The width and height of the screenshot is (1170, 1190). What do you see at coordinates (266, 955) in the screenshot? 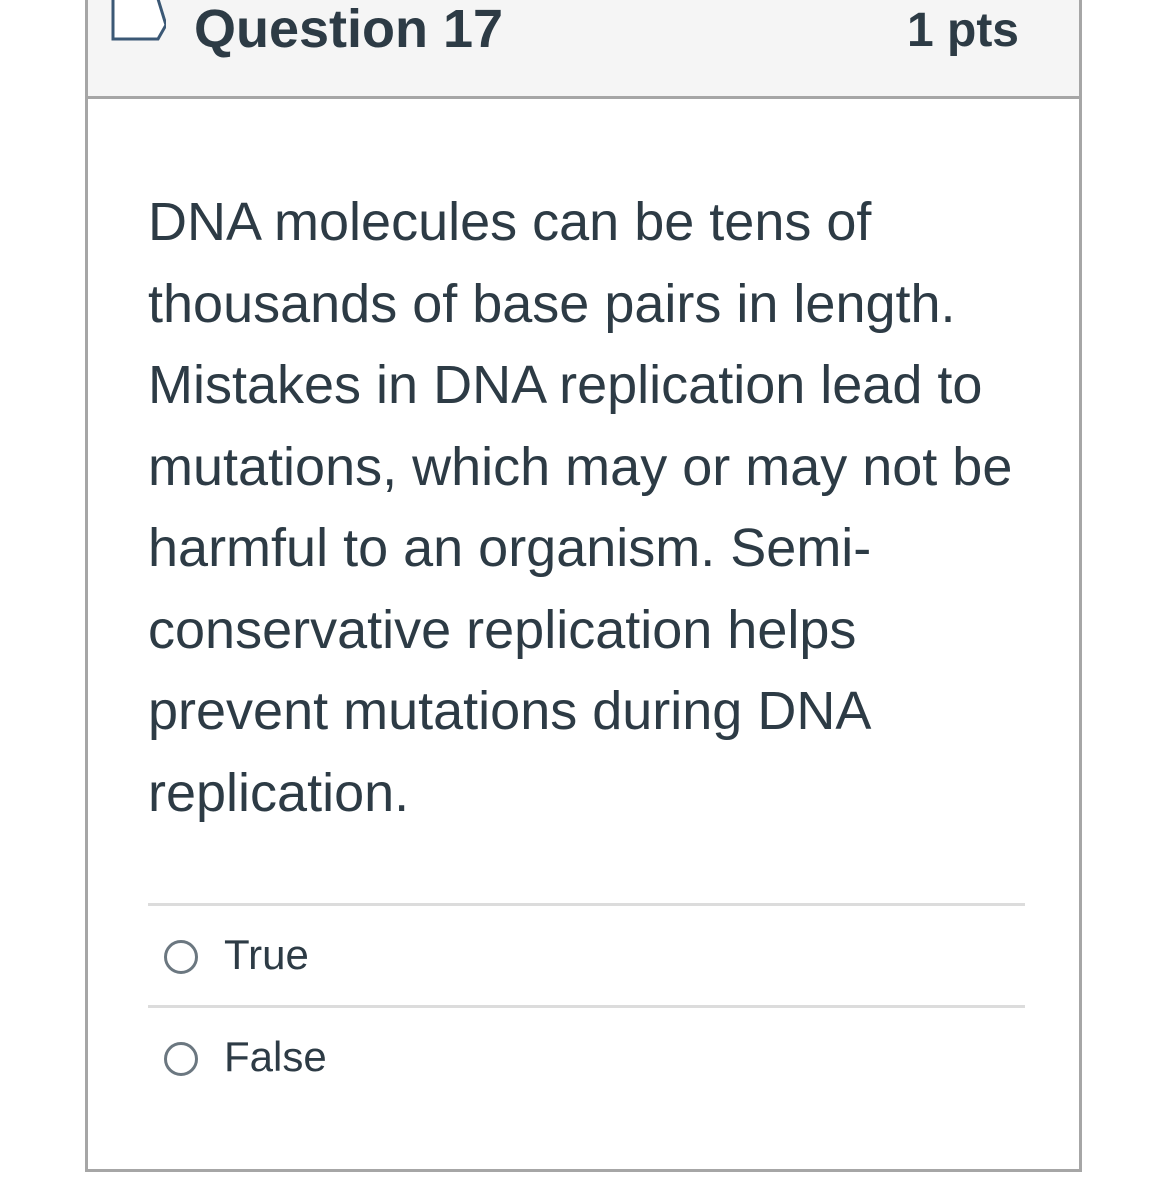
I see `answer-label-true: True` at bounding box center [266, 955].